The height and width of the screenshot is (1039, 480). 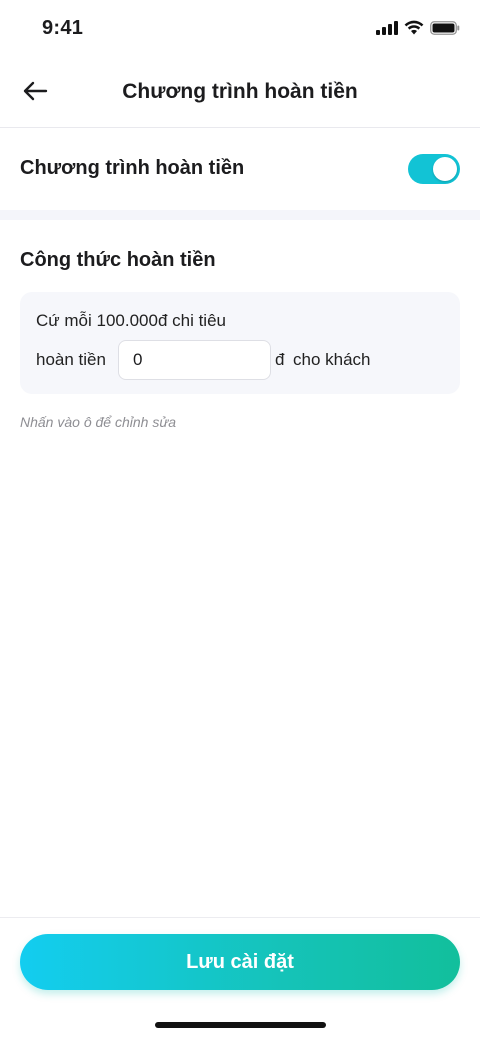 I want to click on home-indicator, so click(x=240, y=1025).